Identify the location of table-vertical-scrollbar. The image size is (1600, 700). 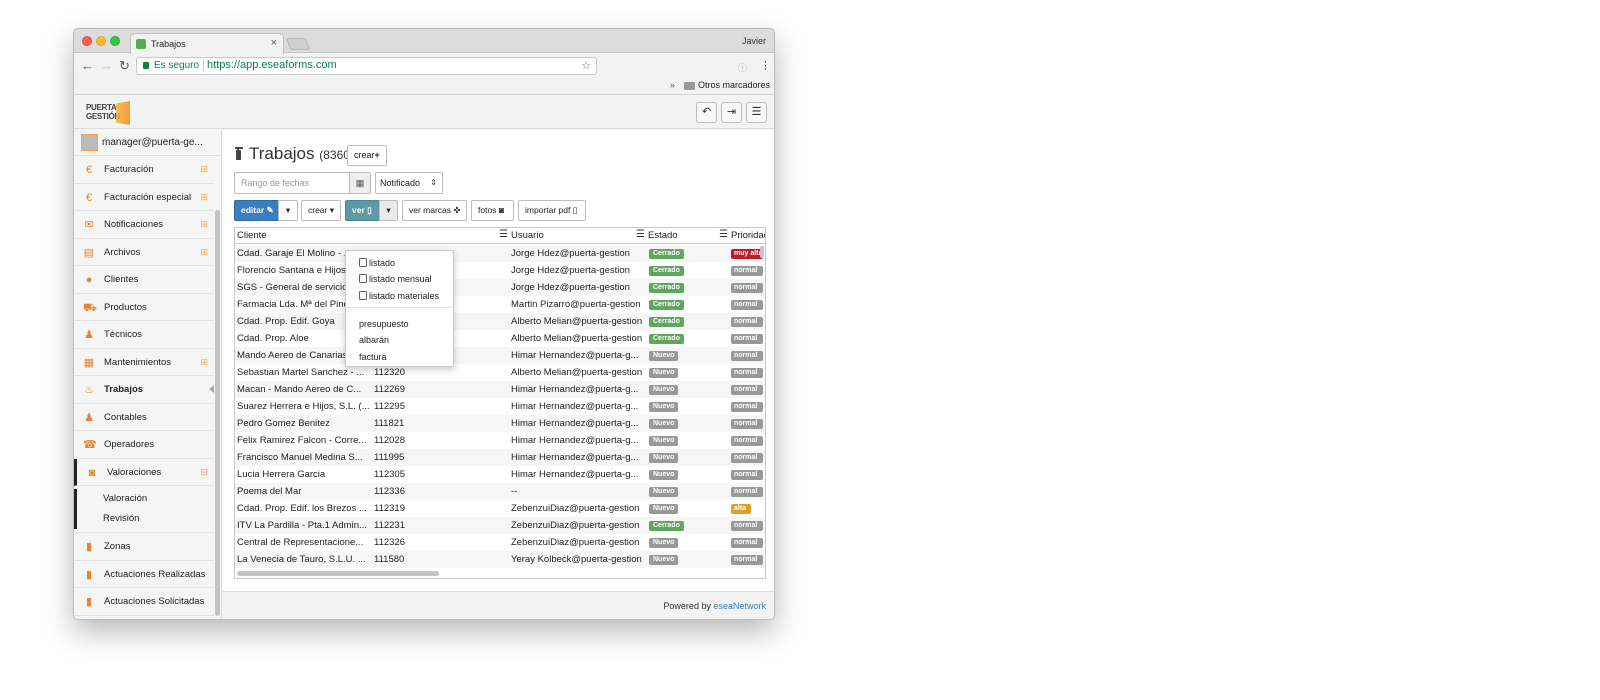
(762, 252).